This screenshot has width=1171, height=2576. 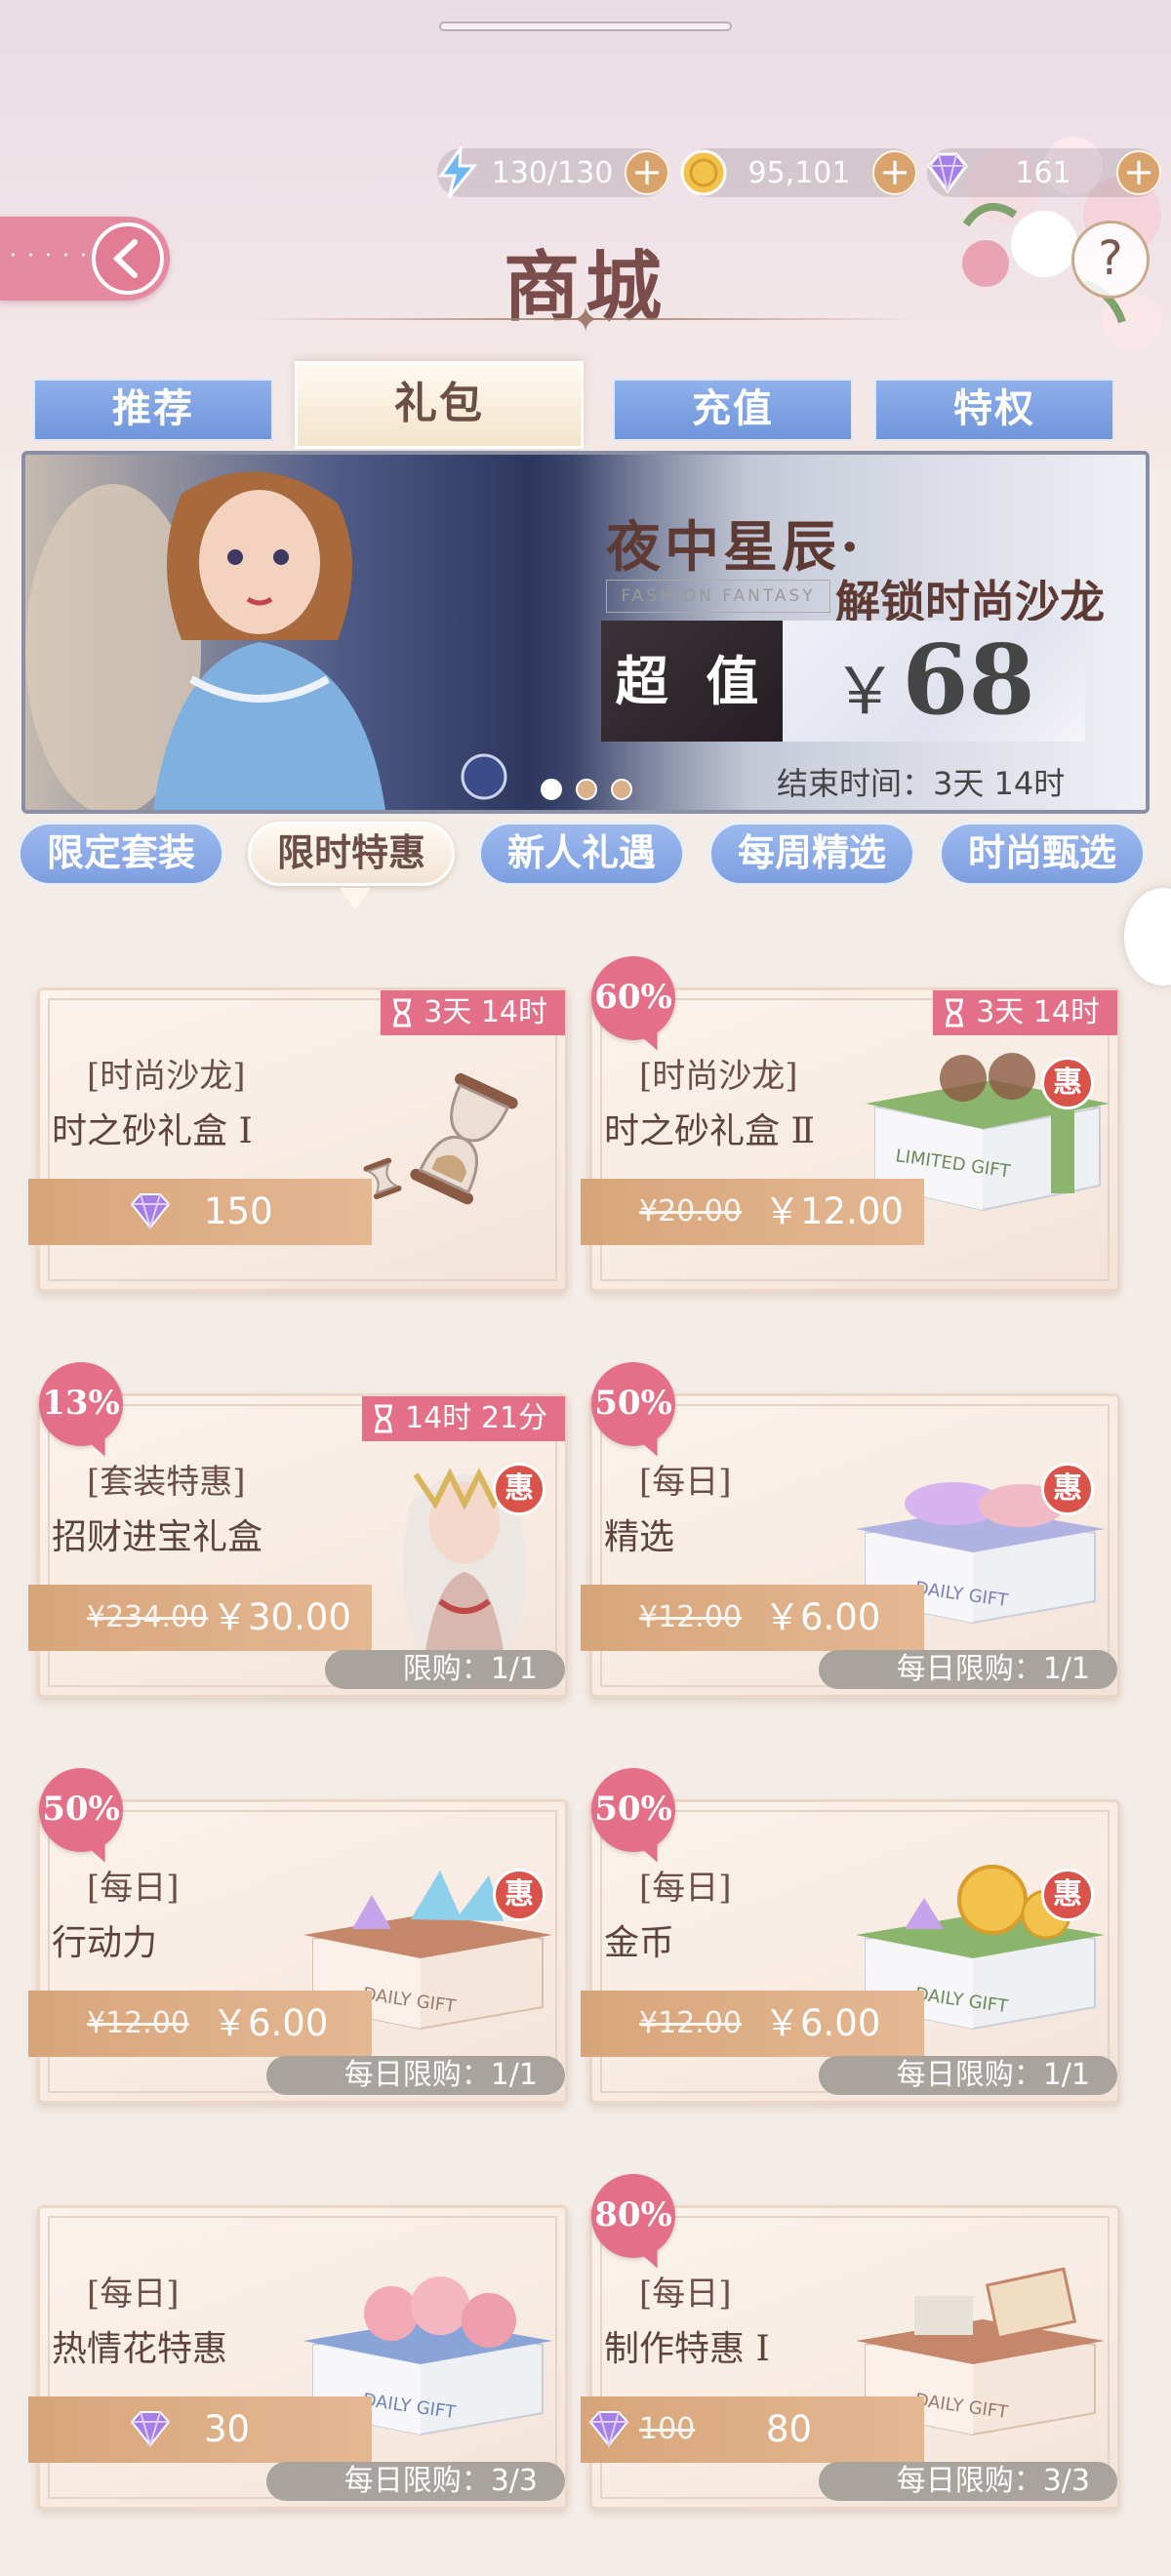 What do you see at coordinates (1110, 260) in the screenshot?
I see `help-button: ?` at bounding box center [1110, 260].